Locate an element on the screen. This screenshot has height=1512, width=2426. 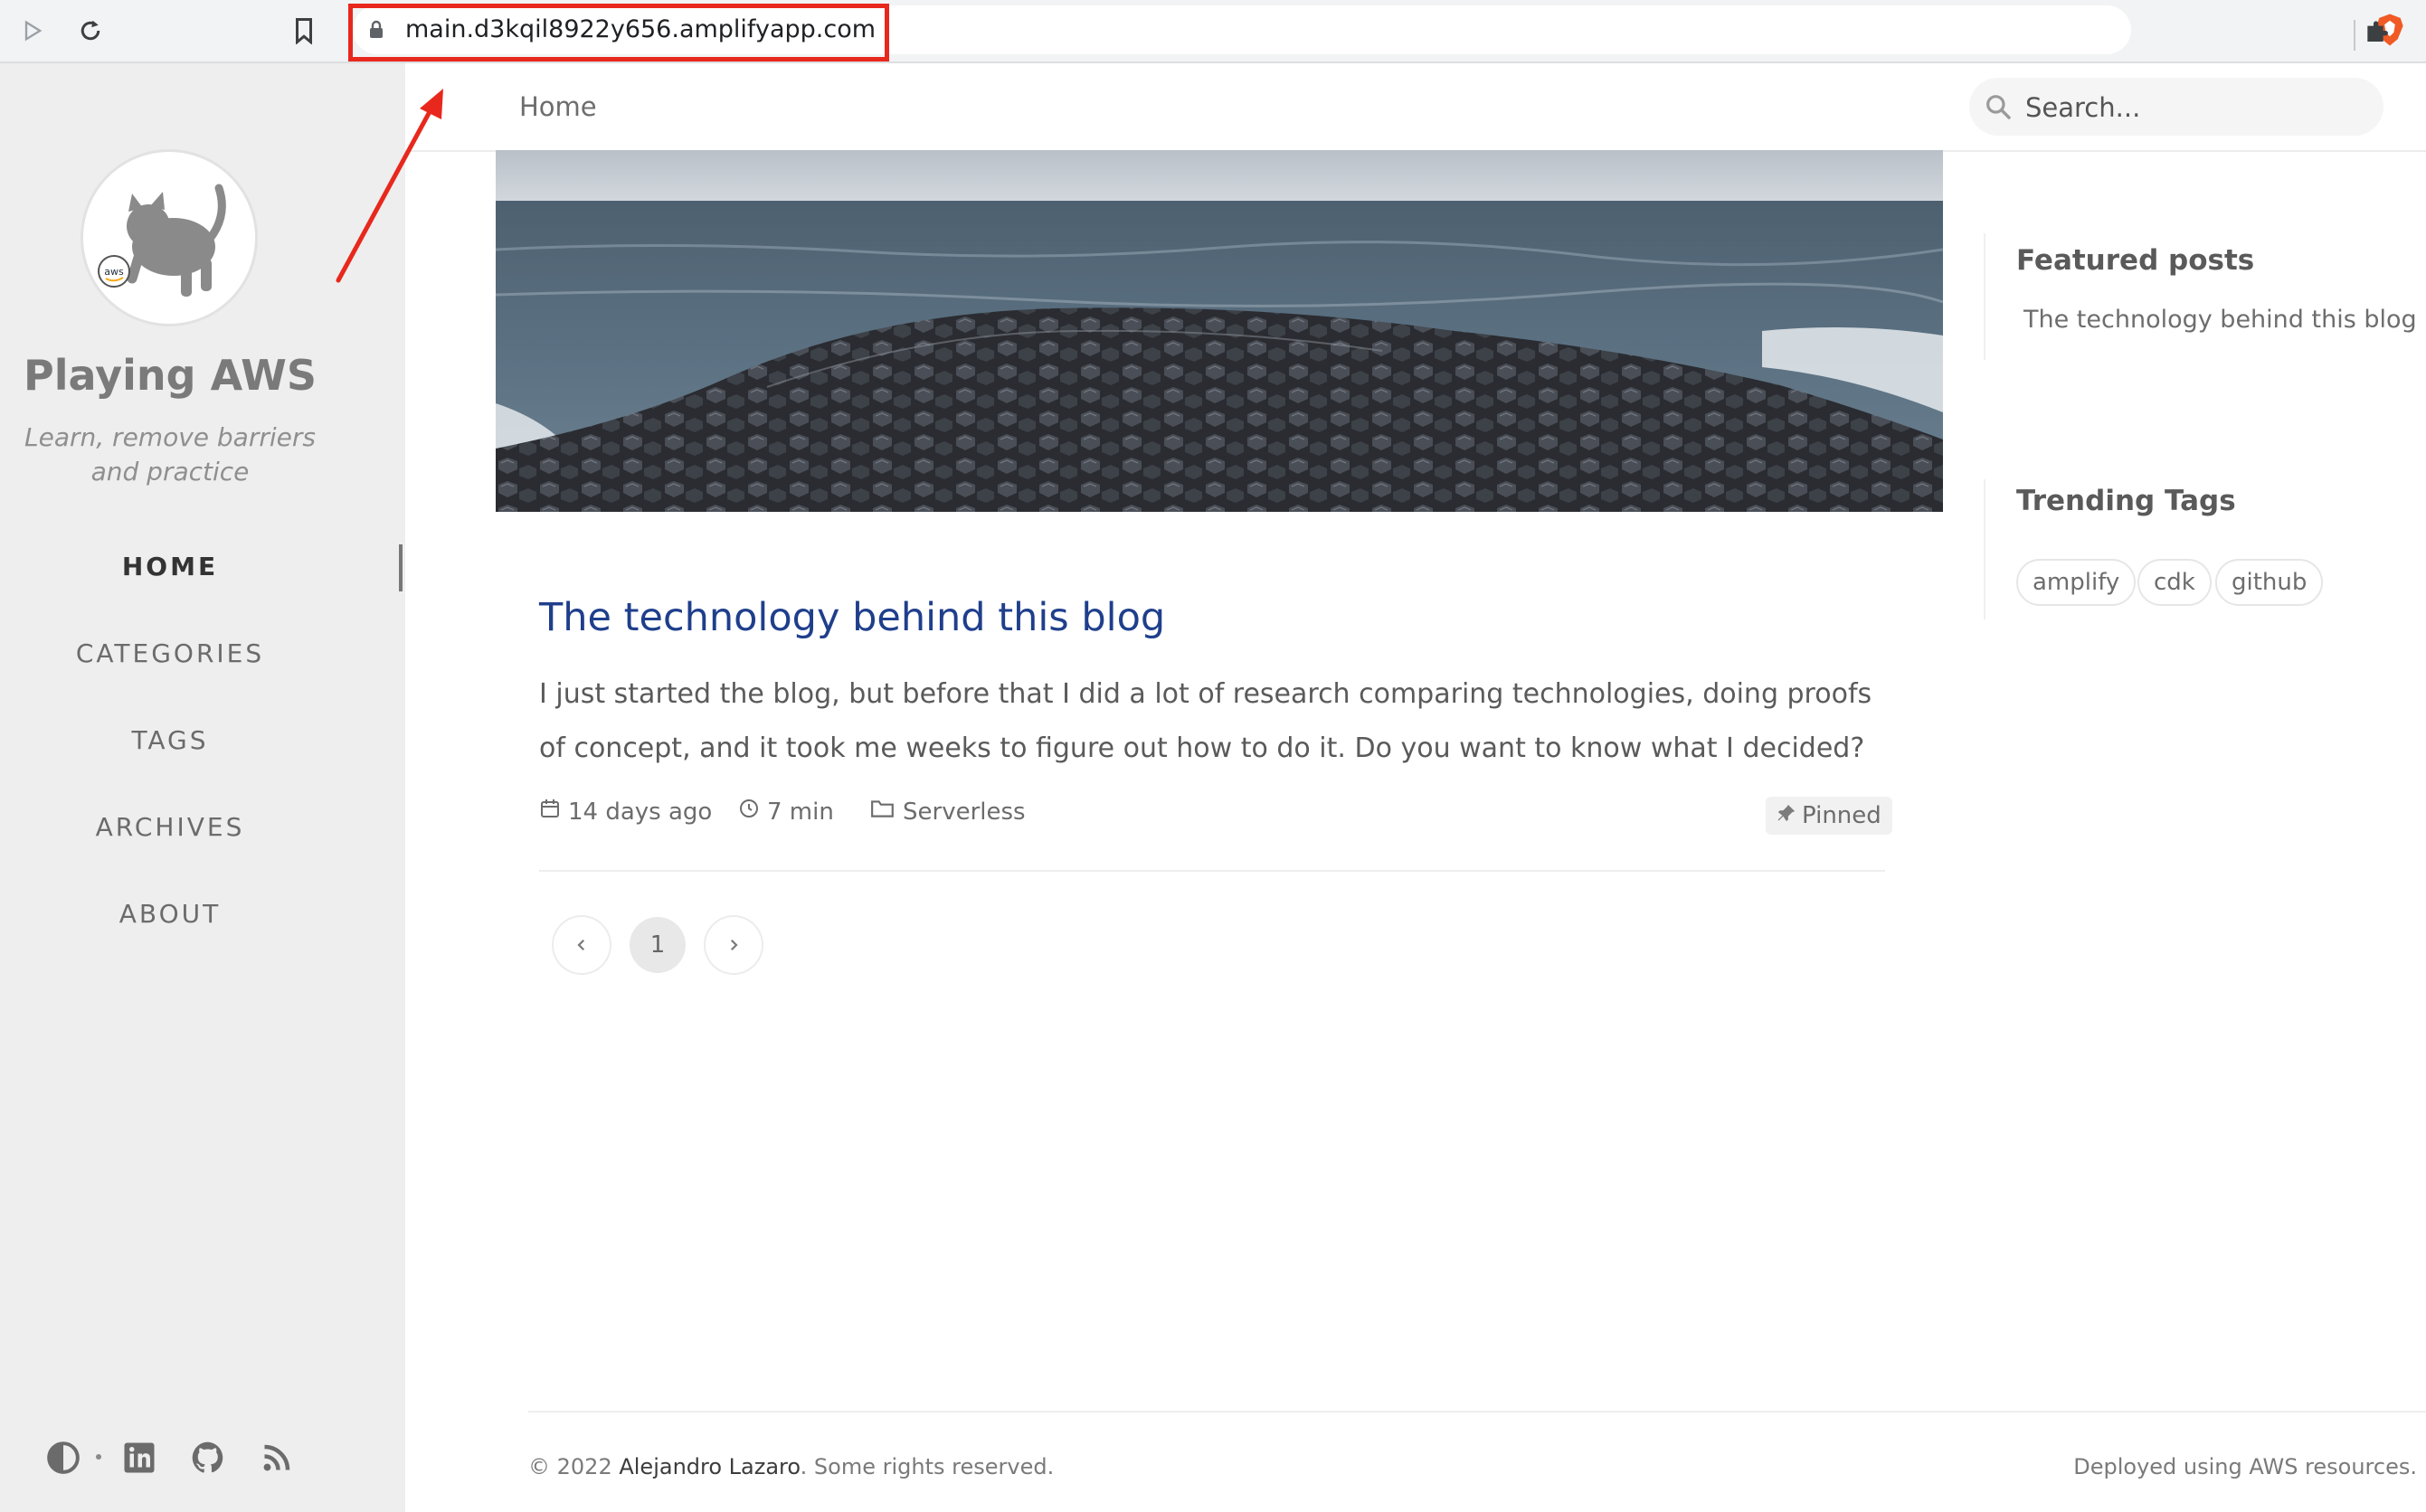
reload-icon is located at coordinates (90, 31).